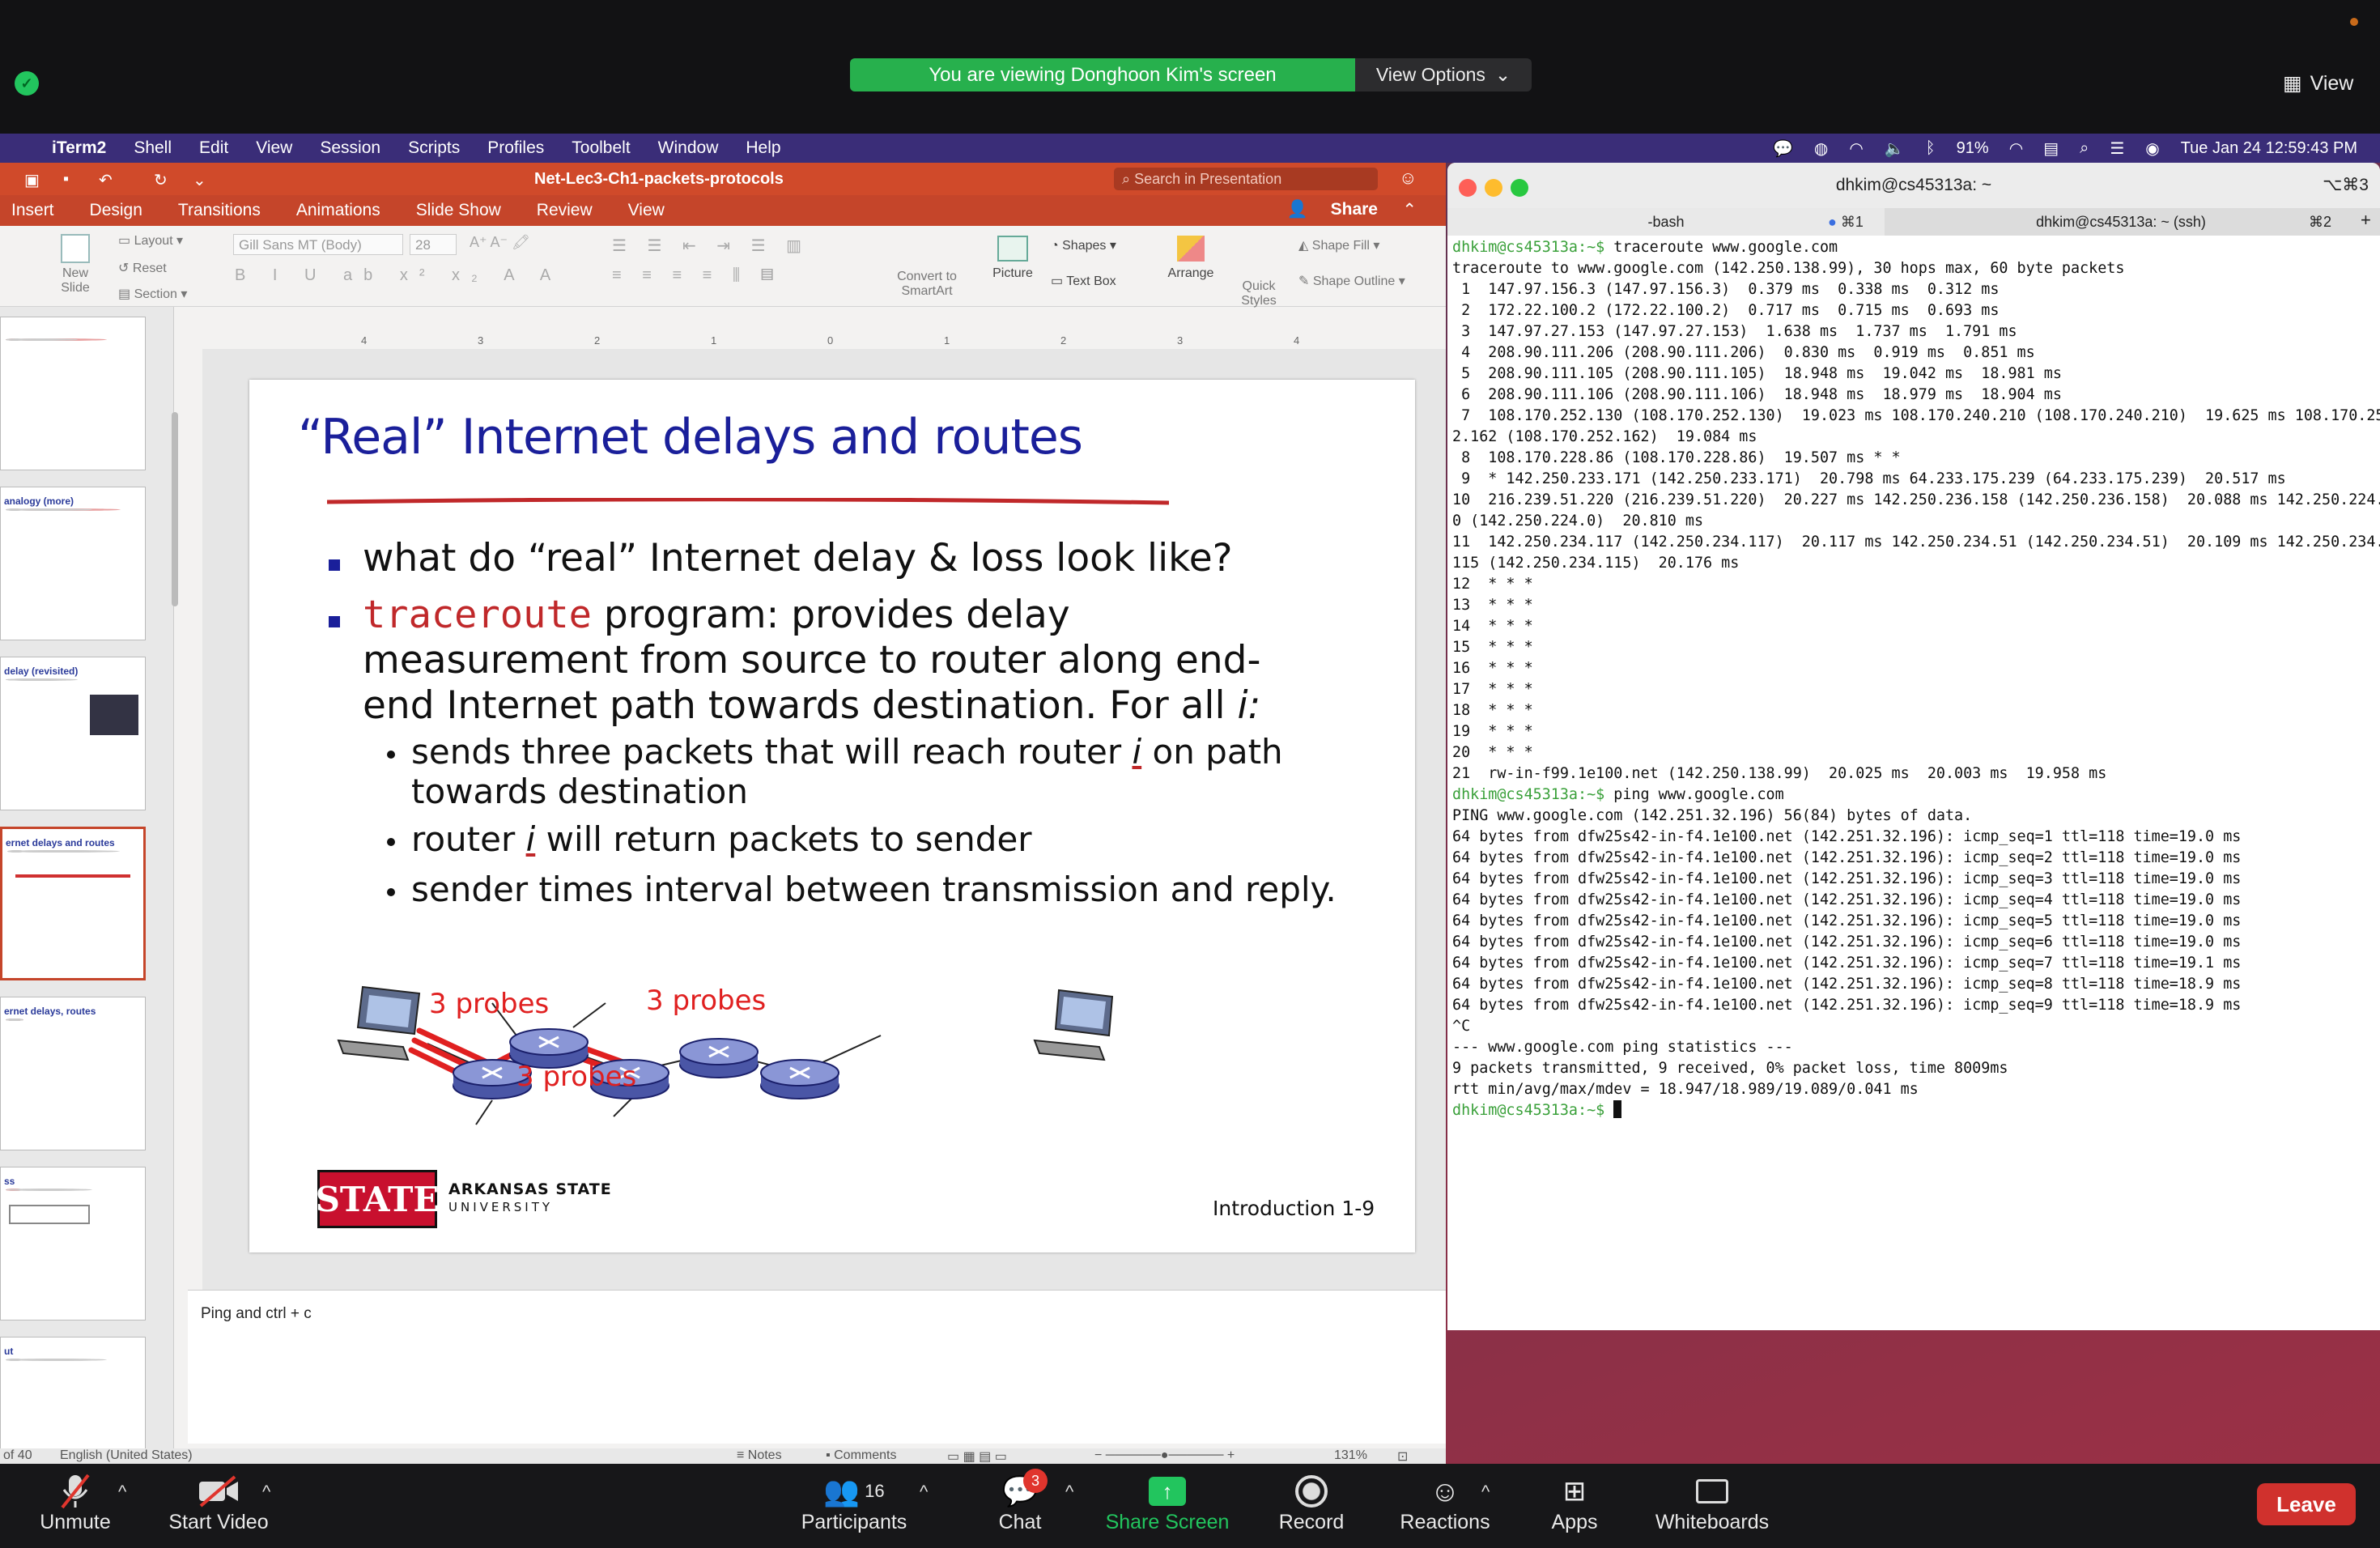  What do you see at coordinates (2121, 222) in the screenshot?
I see `tab-ssh: dhkim@cs45313a: ~ (ssh) ⌘2` at bounding box center [2121, 222].